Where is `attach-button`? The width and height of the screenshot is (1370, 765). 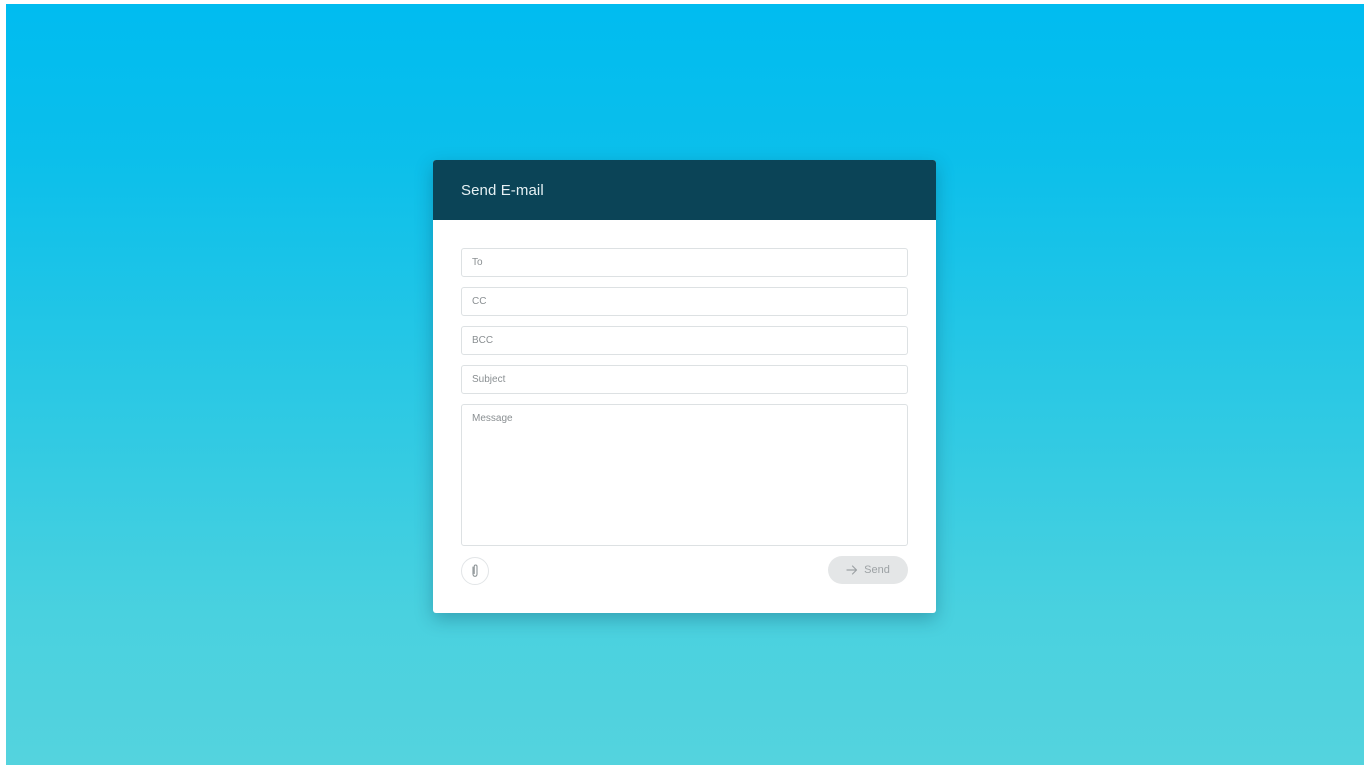
attach-button is located at coordinates (475, 571).